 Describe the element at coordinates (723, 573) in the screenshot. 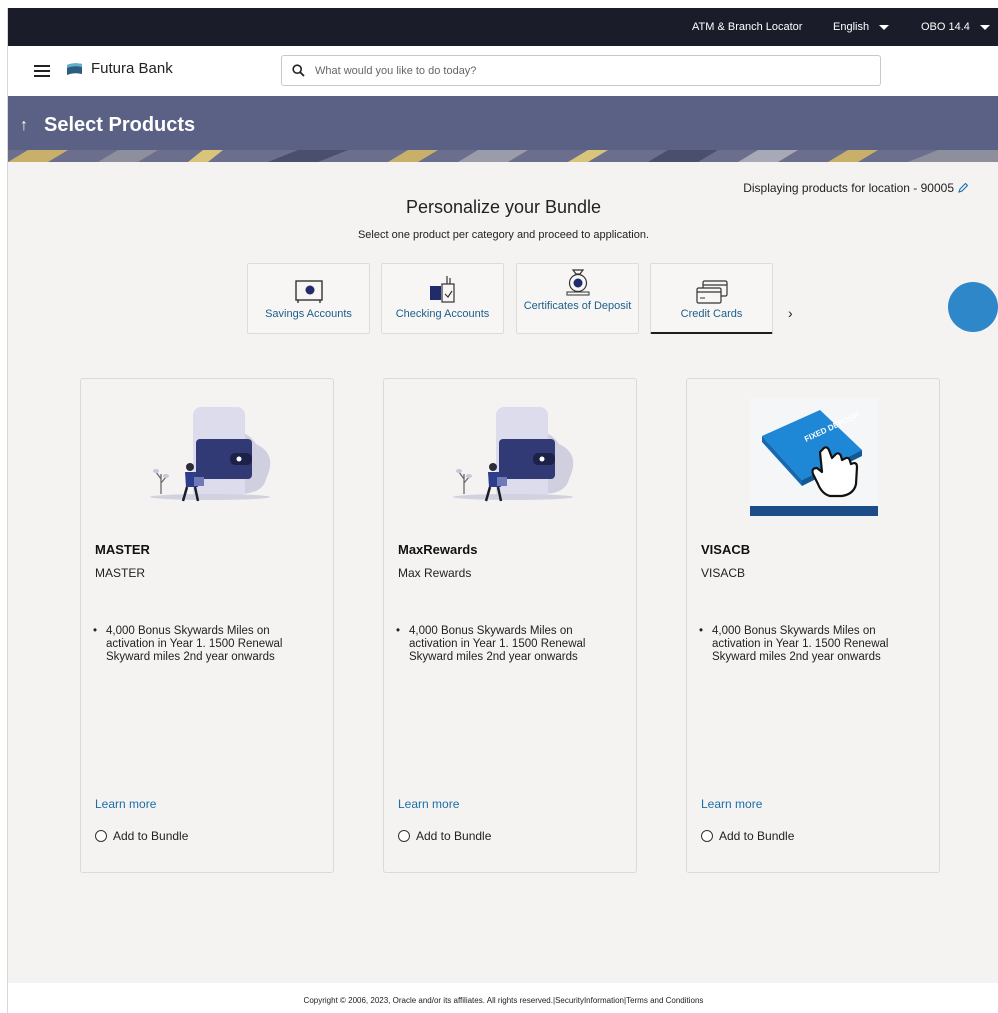

I see `product-description: VISACB` at that location.